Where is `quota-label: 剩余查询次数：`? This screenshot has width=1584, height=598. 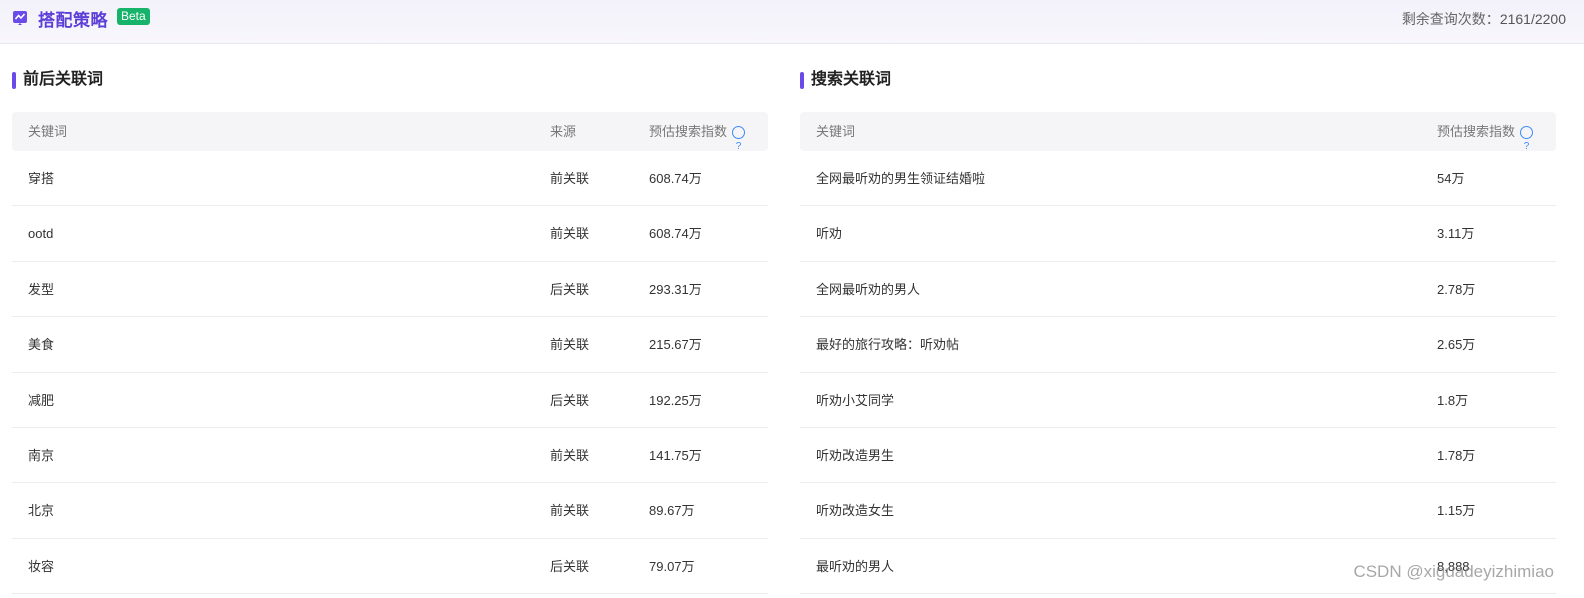 quota-label: 剩余查询次数： is located at coordinates (1450, 19).